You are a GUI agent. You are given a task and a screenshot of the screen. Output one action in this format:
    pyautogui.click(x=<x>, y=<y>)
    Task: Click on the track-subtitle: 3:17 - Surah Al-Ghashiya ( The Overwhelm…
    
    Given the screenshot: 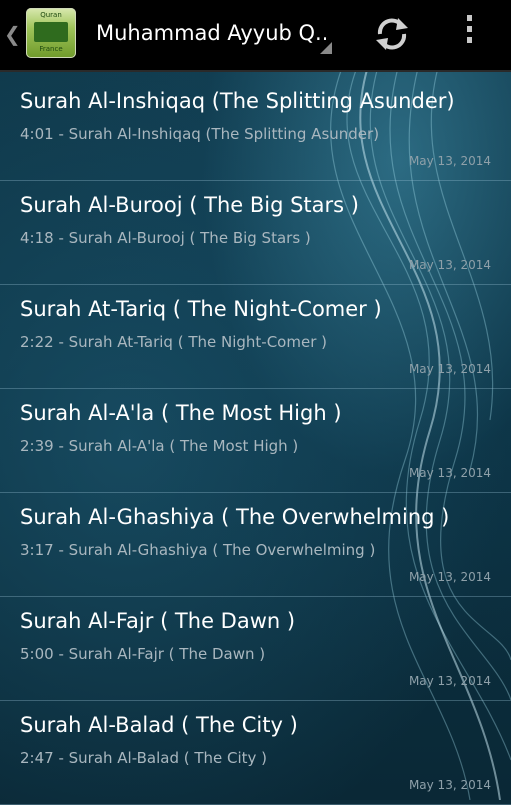 What is the action you would take?
    pyautogui.click(x=198, y=550)
    